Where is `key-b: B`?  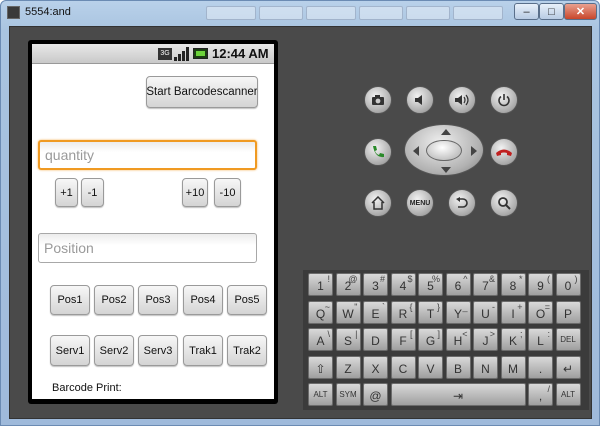
key-b: B is located at coordinates (458, 367).